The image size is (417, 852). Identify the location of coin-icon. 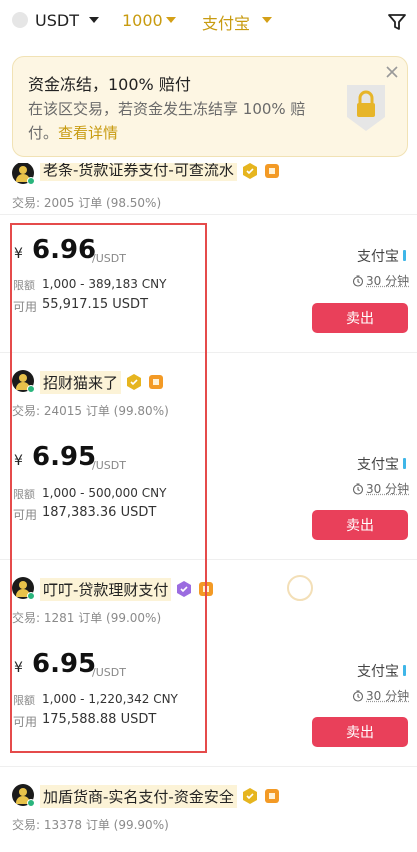
(20, 20).